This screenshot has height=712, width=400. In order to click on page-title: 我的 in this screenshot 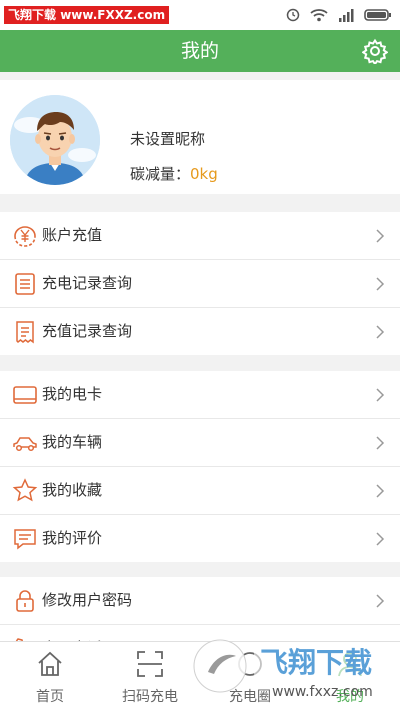, I will do `click(199, 51)`.